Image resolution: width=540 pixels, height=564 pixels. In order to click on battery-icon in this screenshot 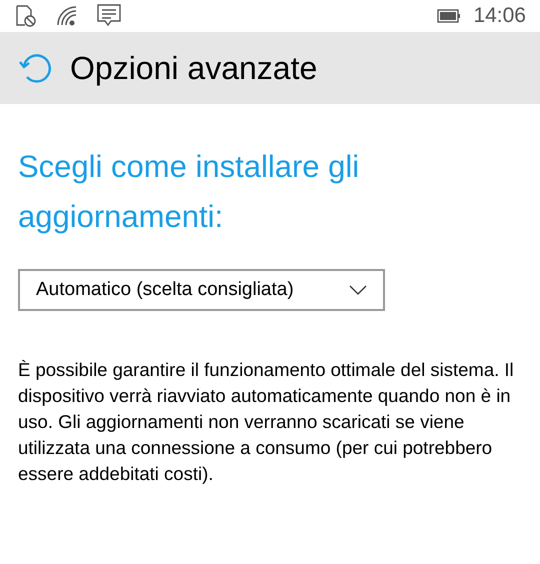, I will do `click(449, 16)`.